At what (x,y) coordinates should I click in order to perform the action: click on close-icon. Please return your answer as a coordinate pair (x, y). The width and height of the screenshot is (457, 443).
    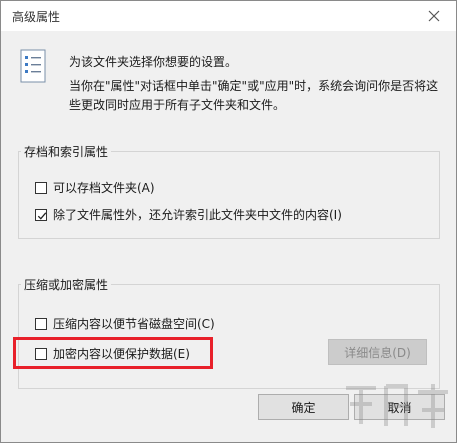
    Looking at the image, I should click on (434, 16).